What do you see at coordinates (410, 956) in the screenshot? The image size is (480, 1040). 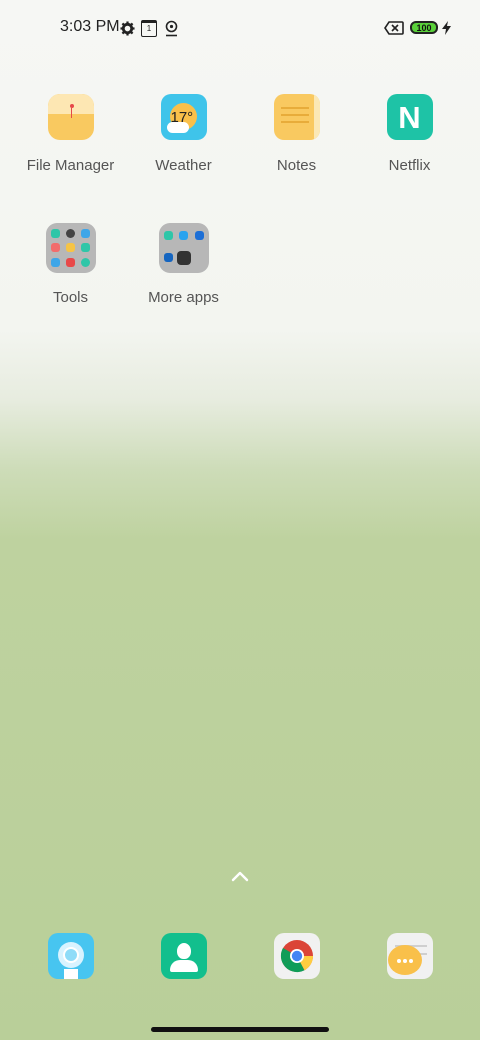 I see `messages-icon` at bounding box center [410, 956].